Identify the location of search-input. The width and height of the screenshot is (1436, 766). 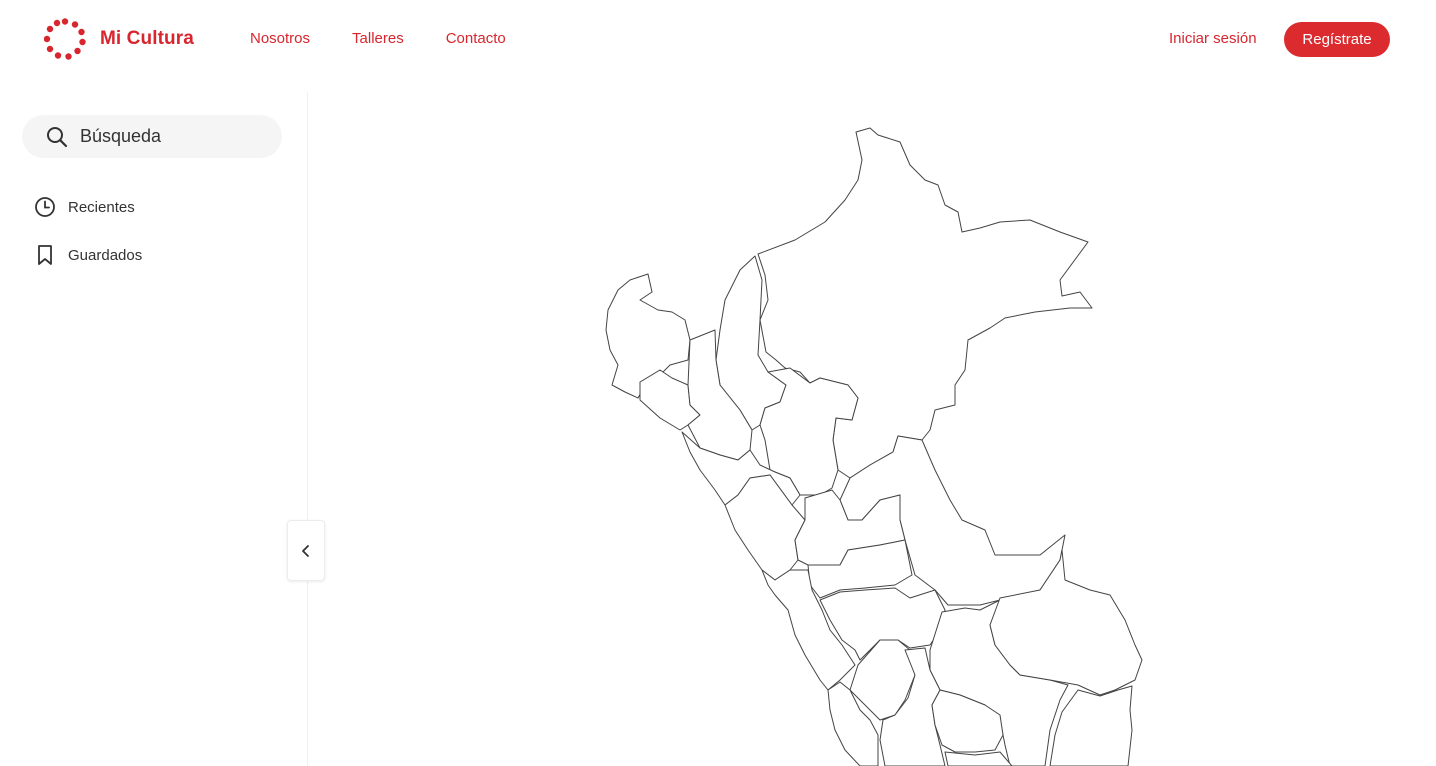
(170, 136).